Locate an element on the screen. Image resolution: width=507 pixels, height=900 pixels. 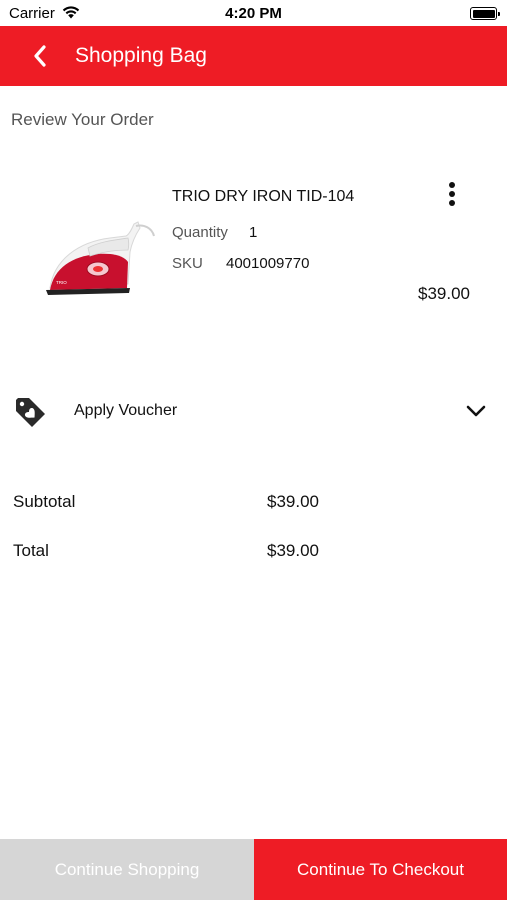
apply-voucher-row: Apply Voucher is located at coordinates (253, 412).